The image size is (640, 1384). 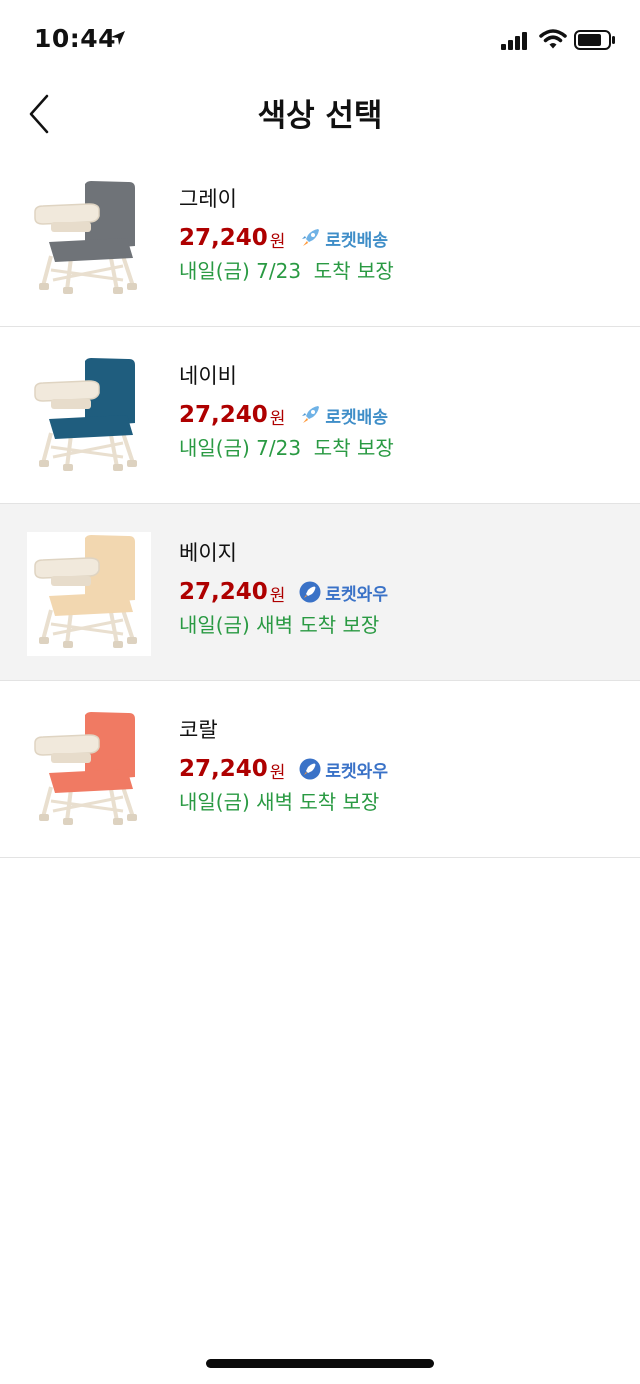 I want to click on wifi-icon, so click(x=553, y=39).